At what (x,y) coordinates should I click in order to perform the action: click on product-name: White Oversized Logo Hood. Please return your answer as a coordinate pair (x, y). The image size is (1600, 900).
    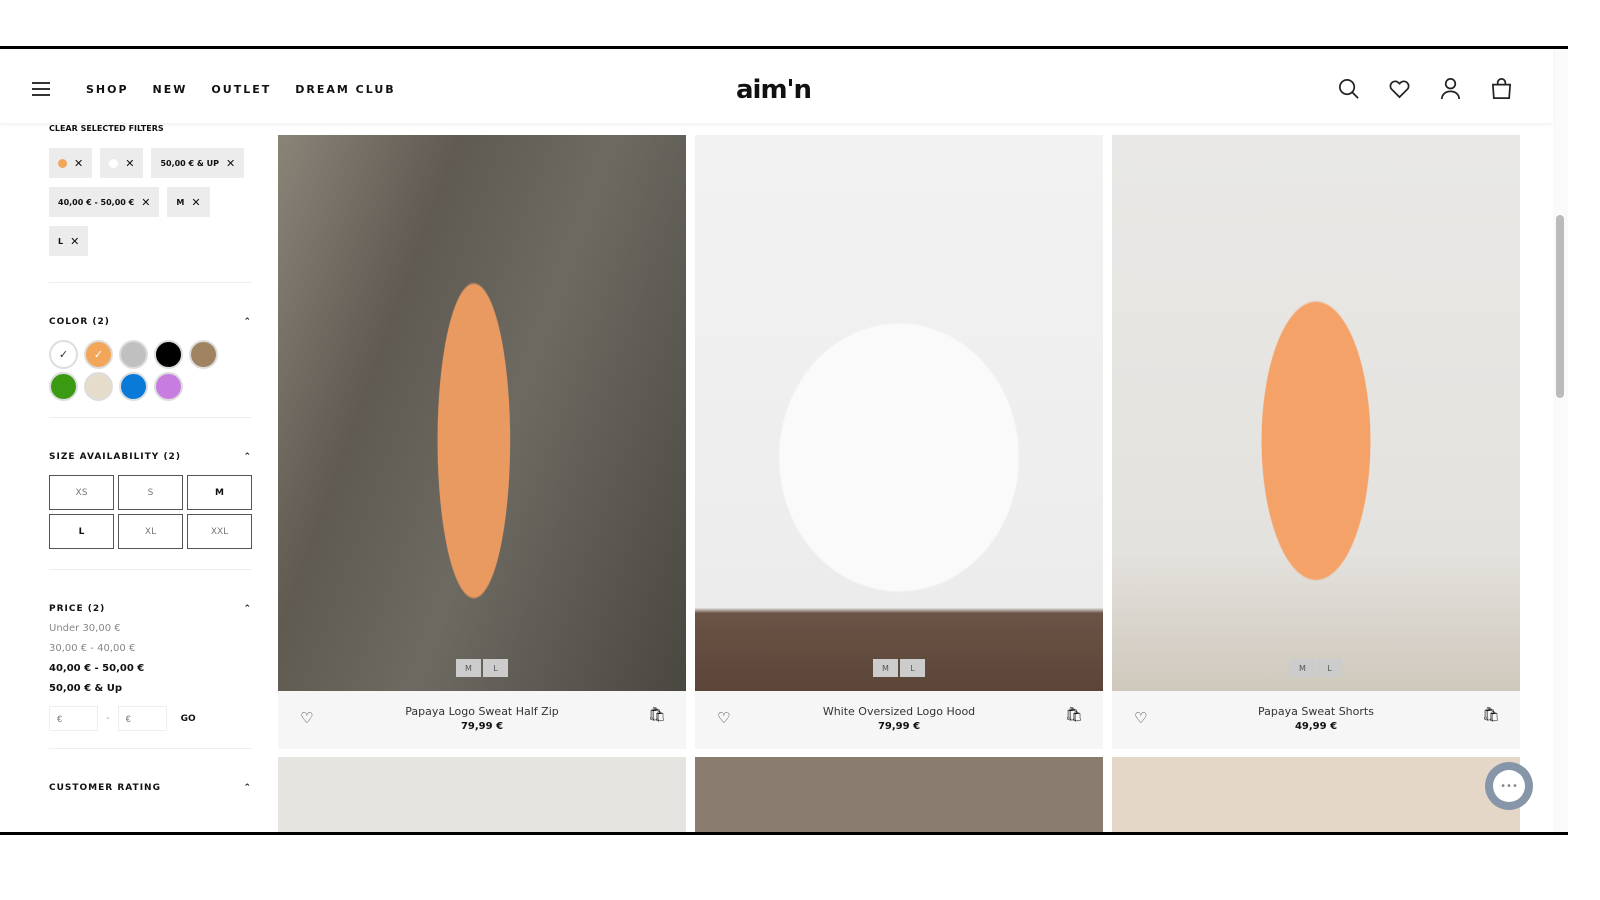
    Looking at the image, I should click on (899, 711).